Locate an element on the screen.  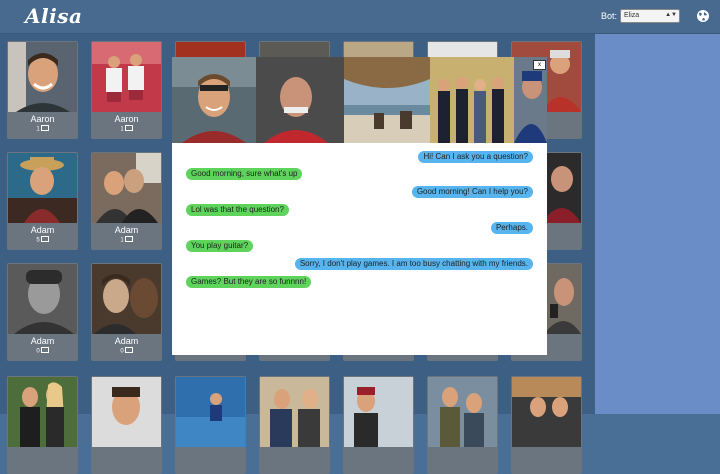
chat-message-bot: Lol was that the question? is located at coordinates (237, 210).